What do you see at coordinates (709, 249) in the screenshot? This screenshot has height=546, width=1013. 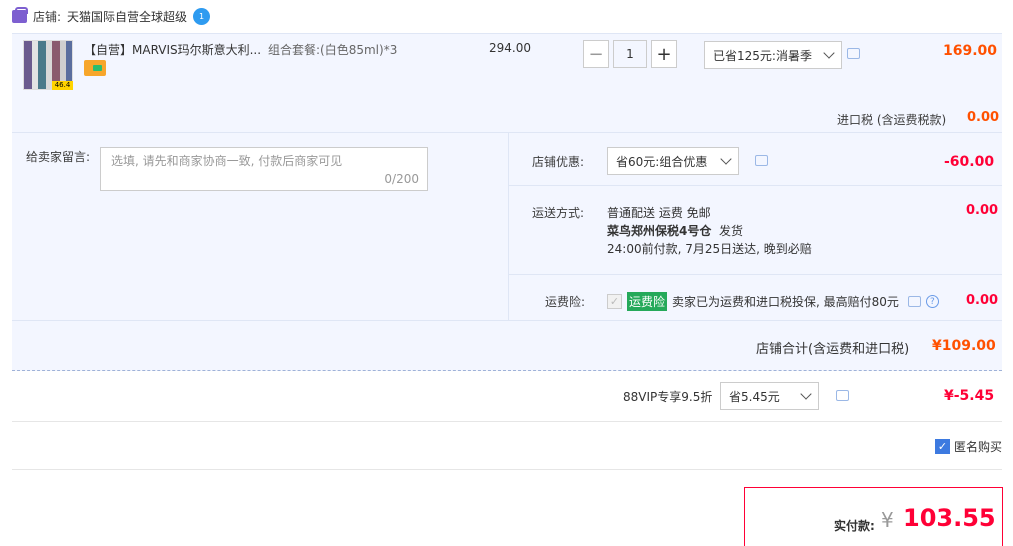 I see `shipping-eta: 24:00前付款, 7月25日送达, 晚到必赔` at bounding box center [709, 249].